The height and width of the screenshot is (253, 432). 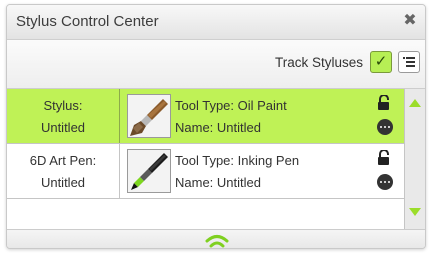 What do you see at coordinates (63, 171) in the screenshot?
I see `pen-name-cell: 6D Art Pen: Untitled` at bounding box center [63, 171].